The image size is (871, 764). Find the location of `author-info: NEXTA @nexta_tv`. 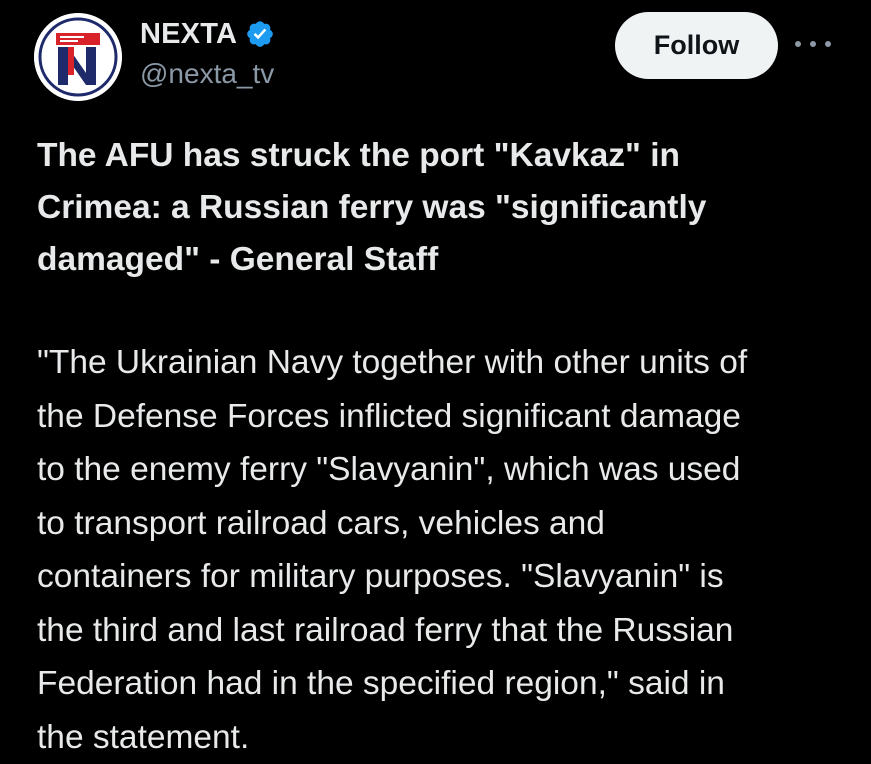

author-info: NEXTA @nexta_tv is located at coordinates (207, 53).